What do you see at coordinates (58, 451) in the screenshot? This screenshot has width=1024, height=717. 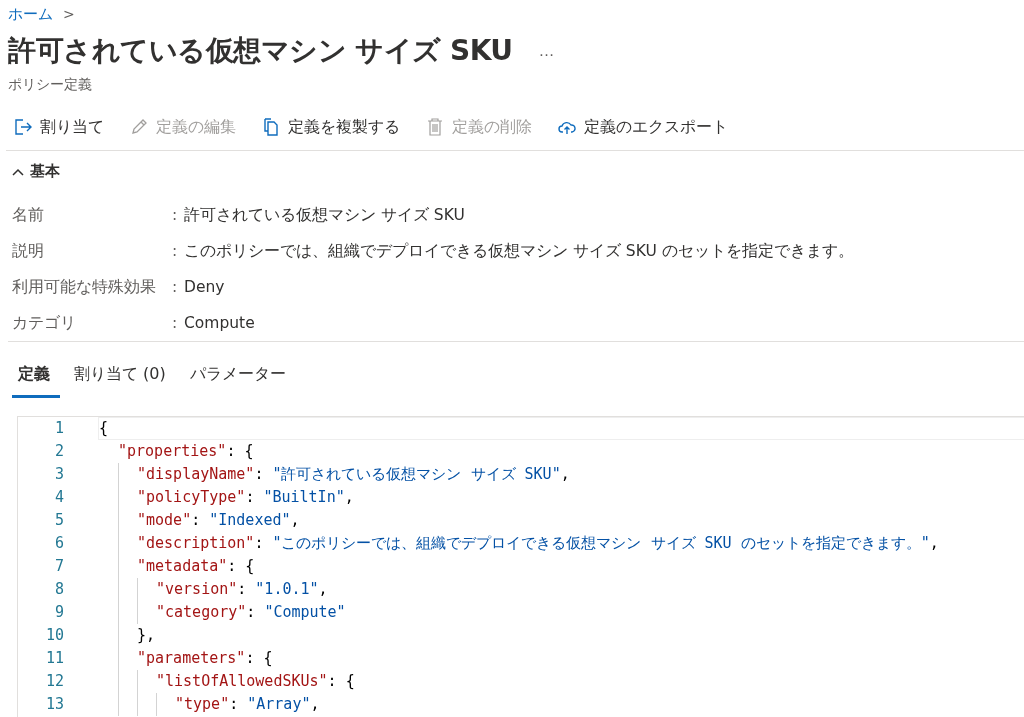 I see `line-number: 2` at bounding box center [58, 451].